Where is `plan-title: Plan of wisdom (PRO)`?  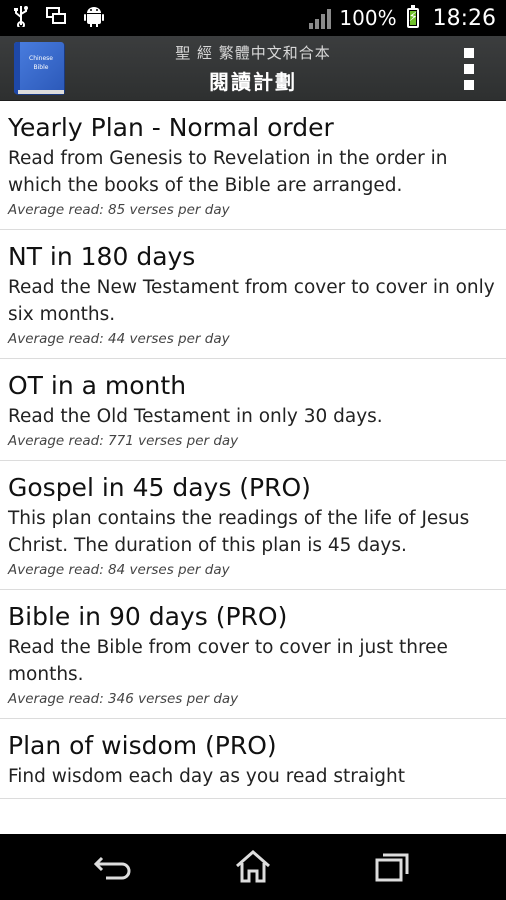 plan-title: Plan of wisdom (PRO) is located at coordinates (142, 745).